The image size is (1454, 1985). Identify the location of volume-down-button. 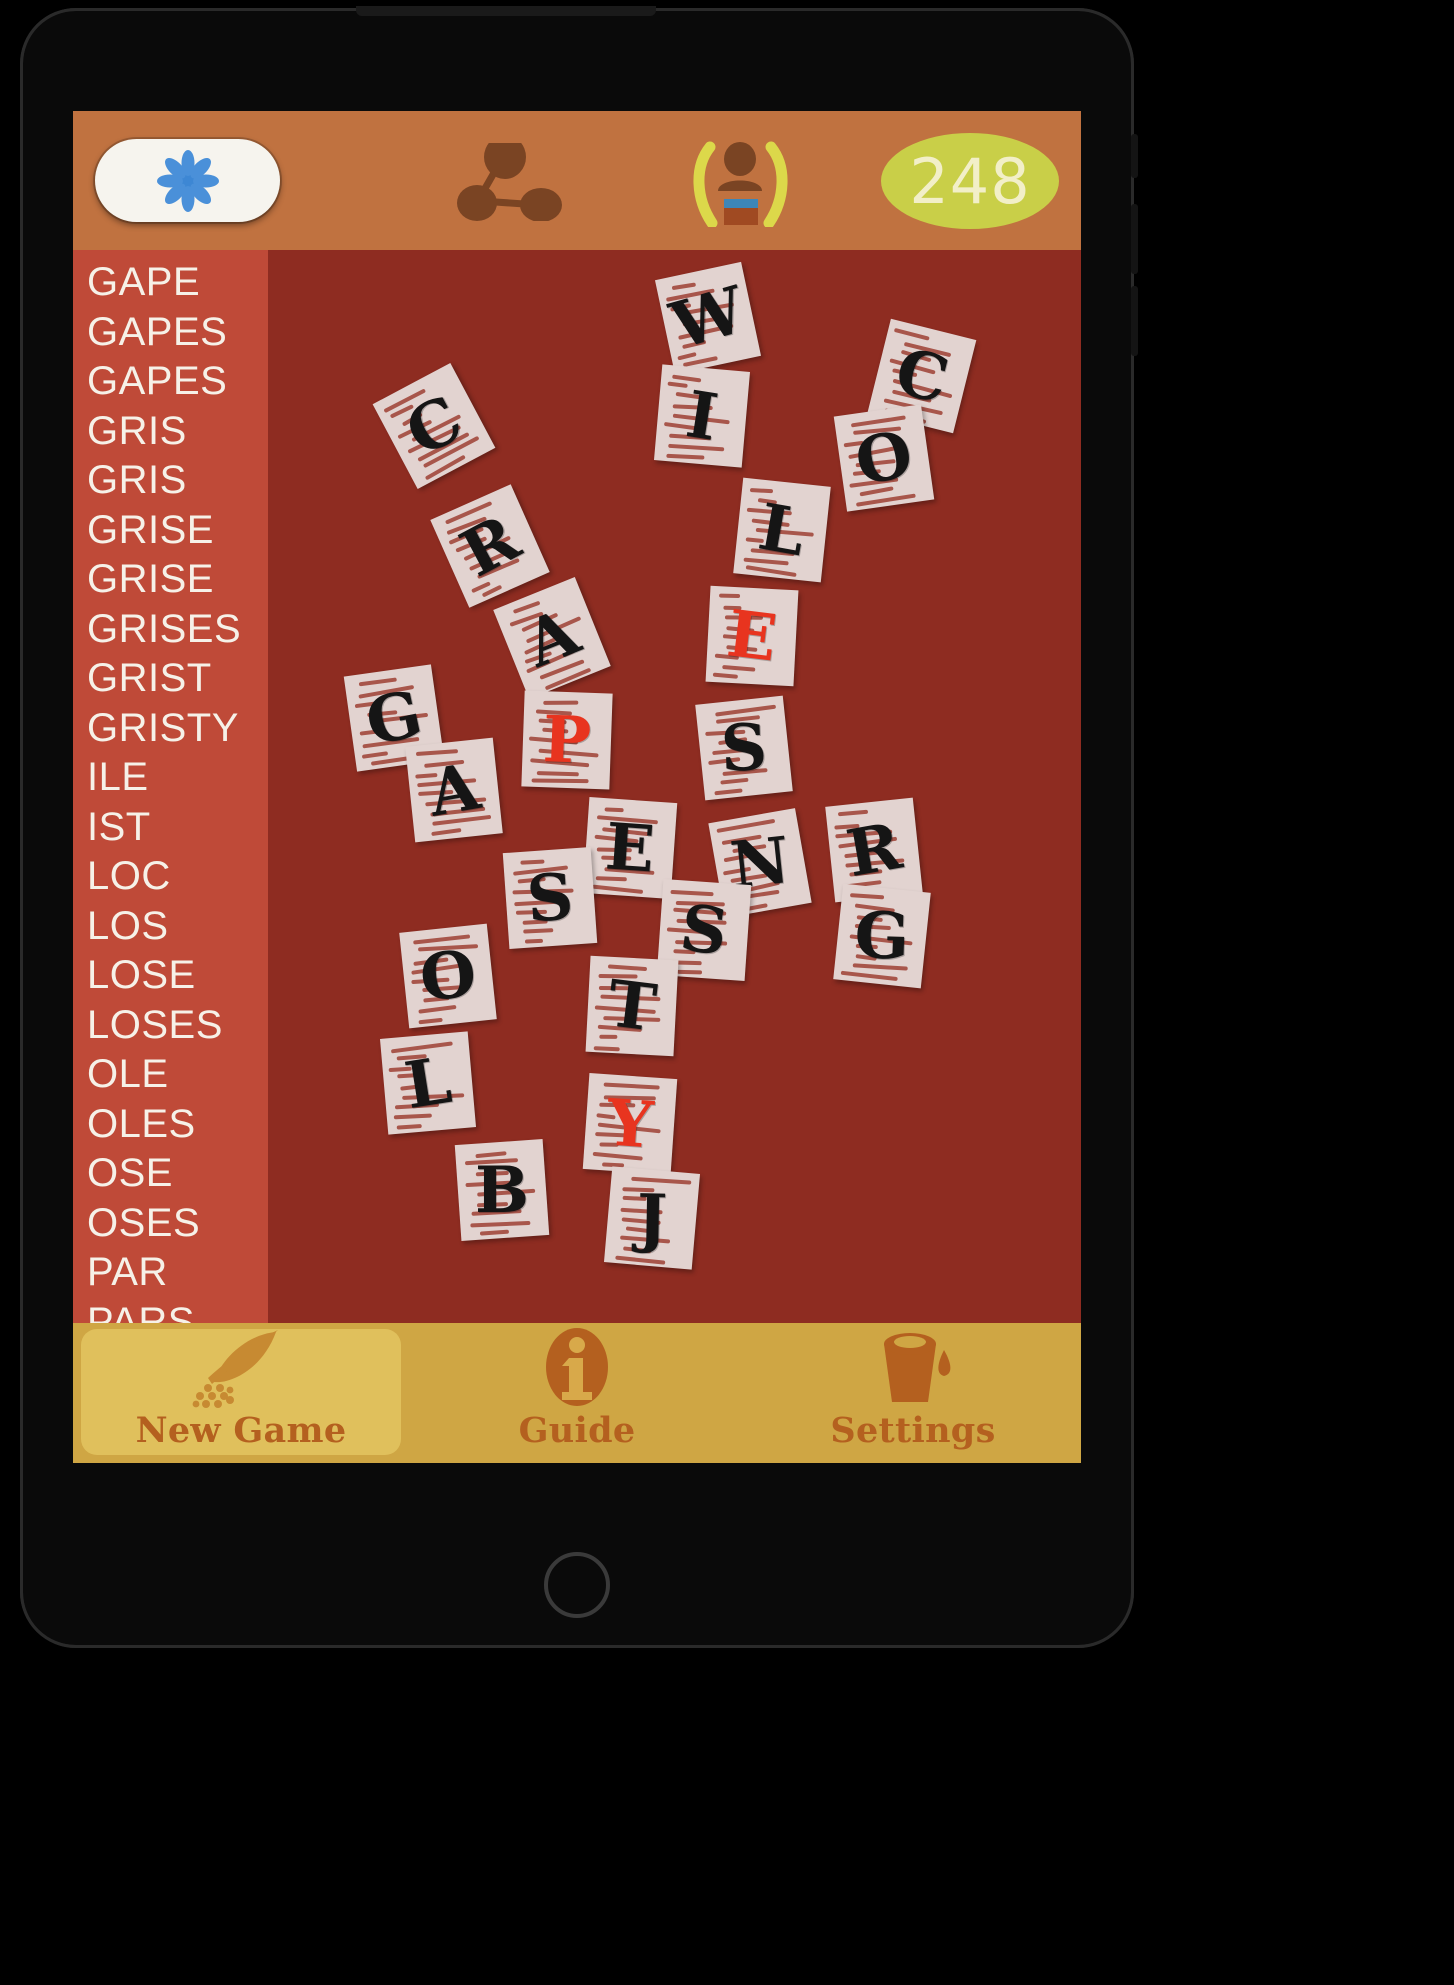
(1134, 321).